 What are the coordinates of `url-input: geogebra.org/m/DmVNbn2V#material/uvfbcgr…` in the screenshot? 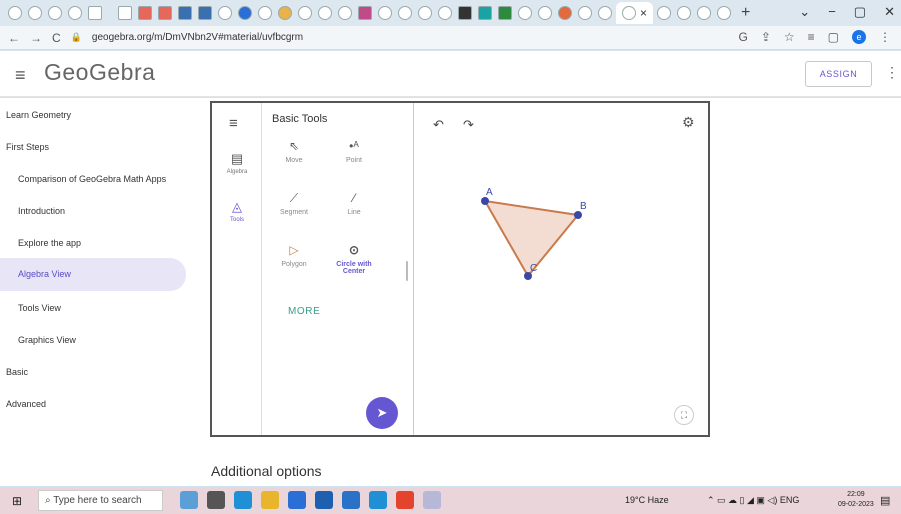 It's located at (197, 37).